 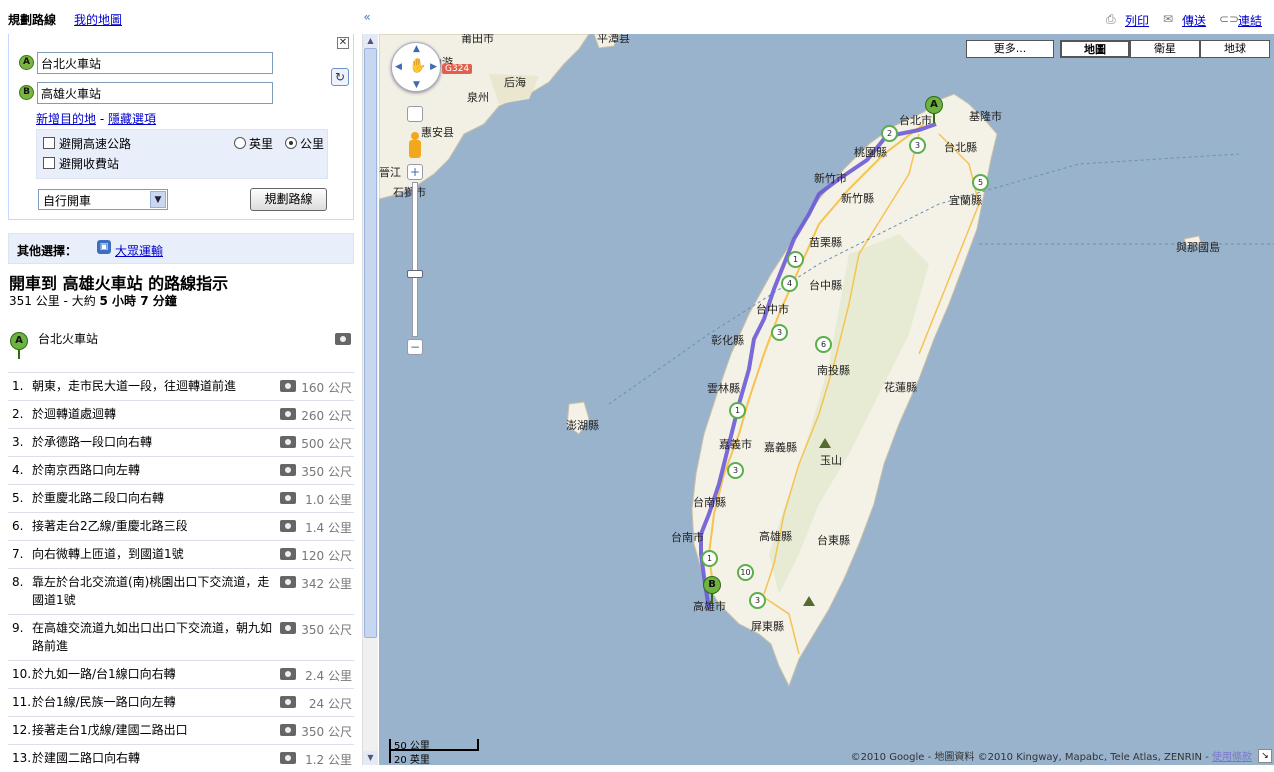 What do you see at coordinates (416, 85) in the screenshot?
I see `pan-down-icon: ▼` at bounding box center [416, 85].